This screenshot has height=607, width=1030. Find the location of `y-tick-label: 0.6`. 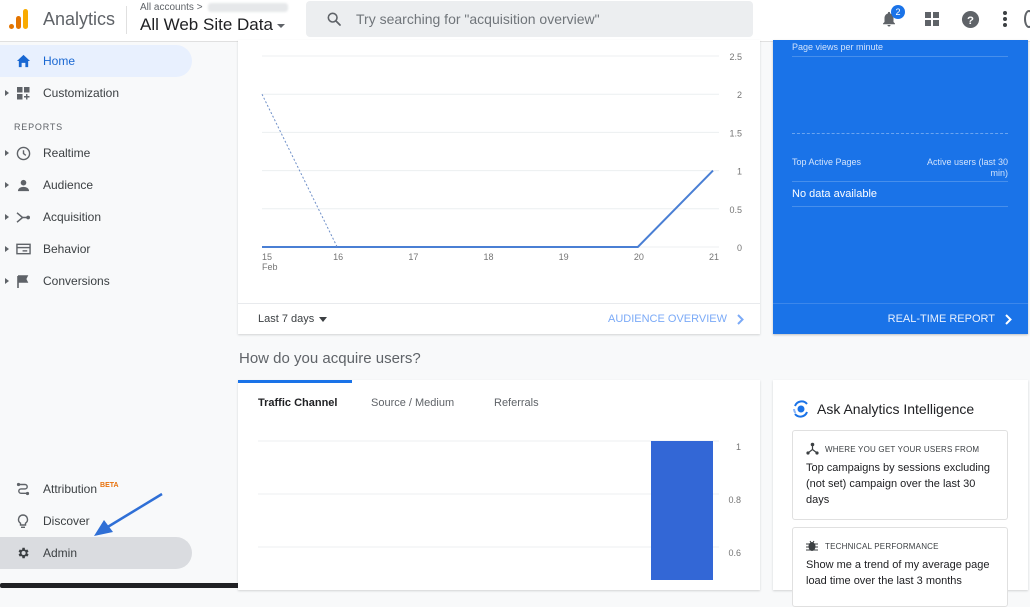

y-tick-label: 0.6 is located at coordinates (734, 553).